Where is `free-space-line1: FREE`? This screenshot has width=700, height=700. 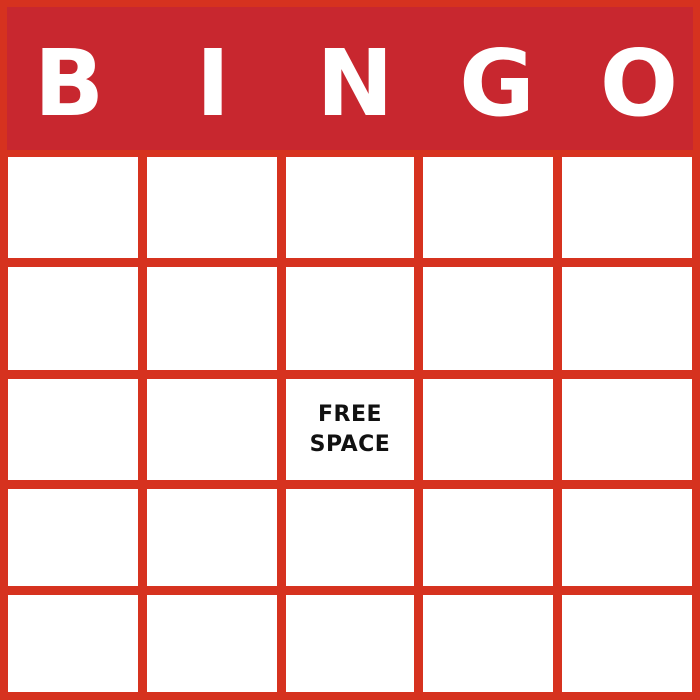
free-space-line1: FREE is located at coordinates (350, 414).